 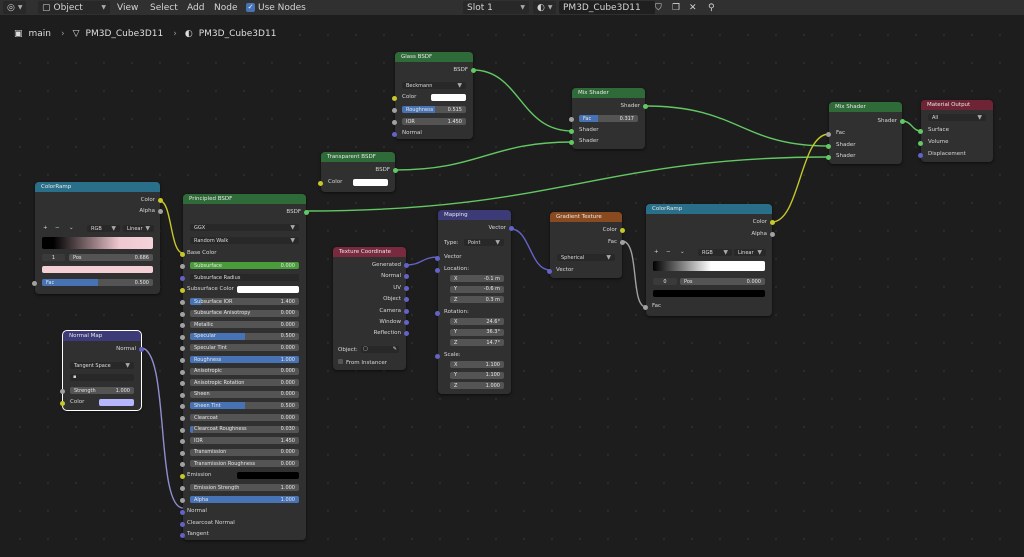 What do you see at coordinates (103, 228) in the screenshot?
I see `color-mode-dropdown: RGB ▼` at bounding box center [103, 228].